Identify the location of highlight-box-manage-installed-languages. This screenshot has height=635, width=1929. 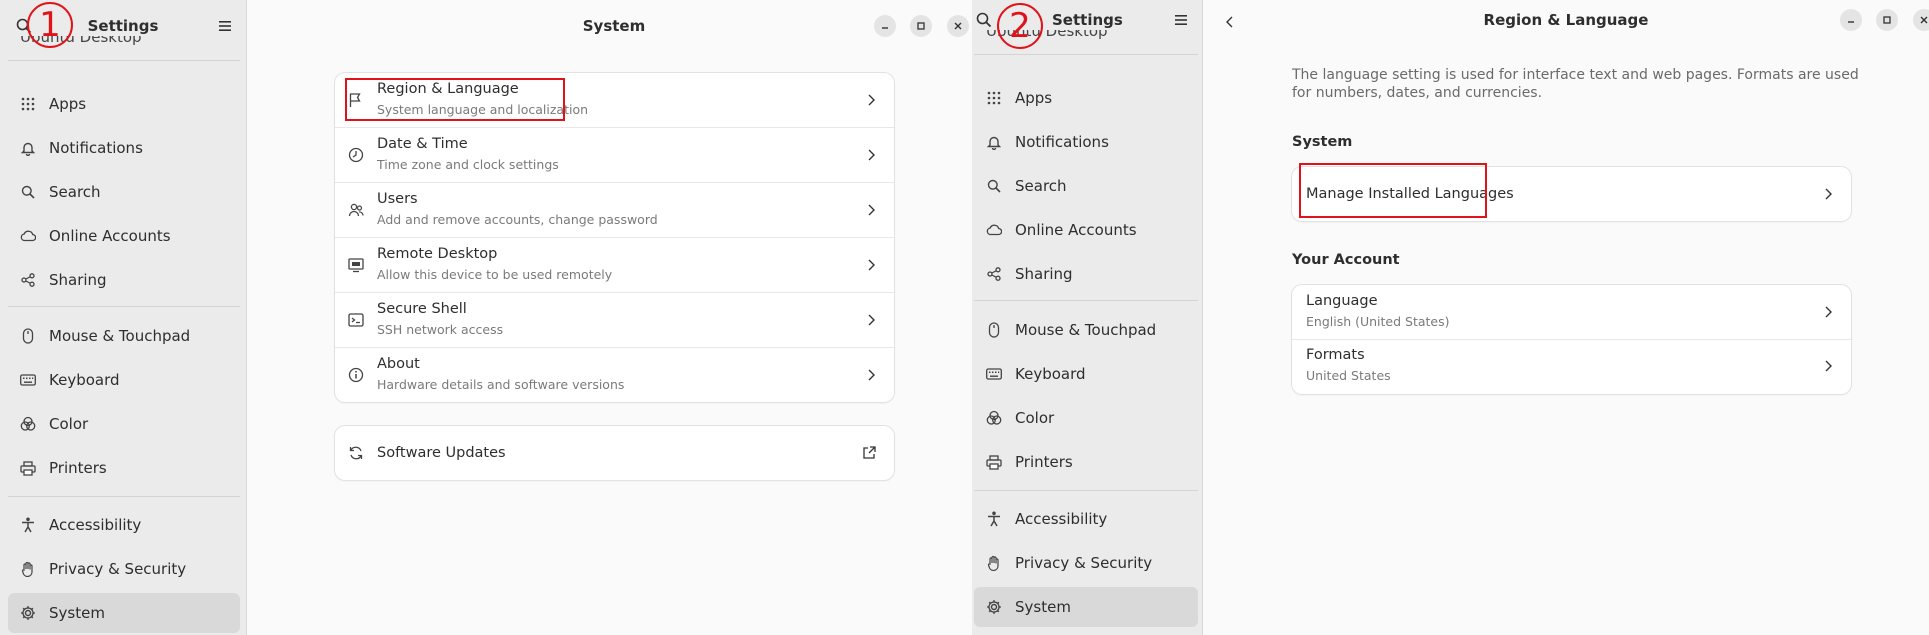
(1393, 190).